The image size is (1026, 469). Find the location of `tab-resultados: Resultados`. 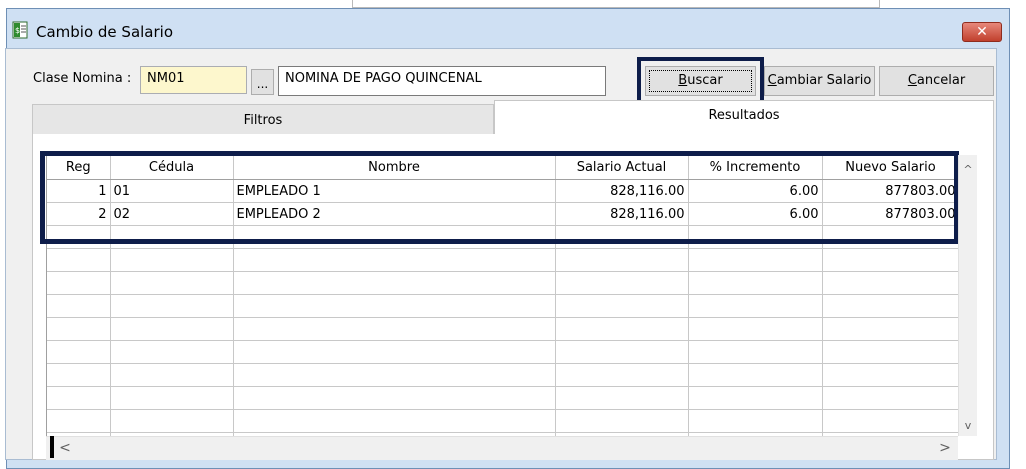

tab-resultados: Resultados is located at coordinates (744, 118).